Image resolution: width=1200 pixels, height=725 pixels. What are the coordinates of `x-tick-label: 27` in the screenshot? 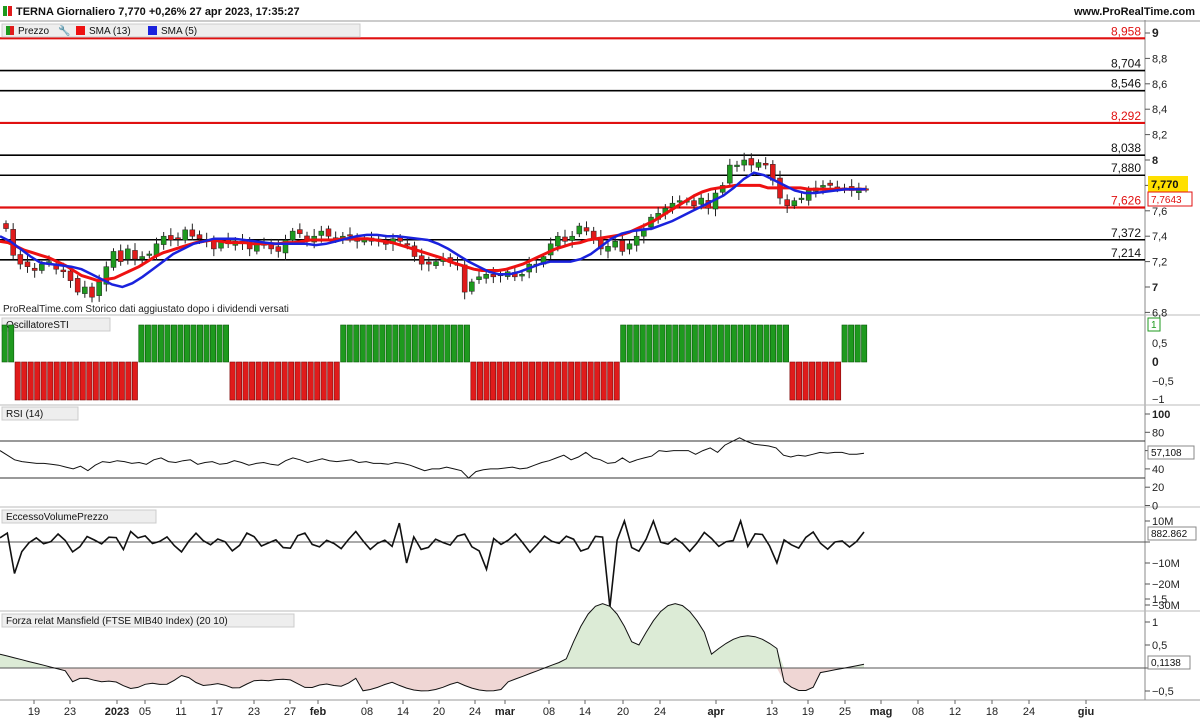 It's located at (290, 712).